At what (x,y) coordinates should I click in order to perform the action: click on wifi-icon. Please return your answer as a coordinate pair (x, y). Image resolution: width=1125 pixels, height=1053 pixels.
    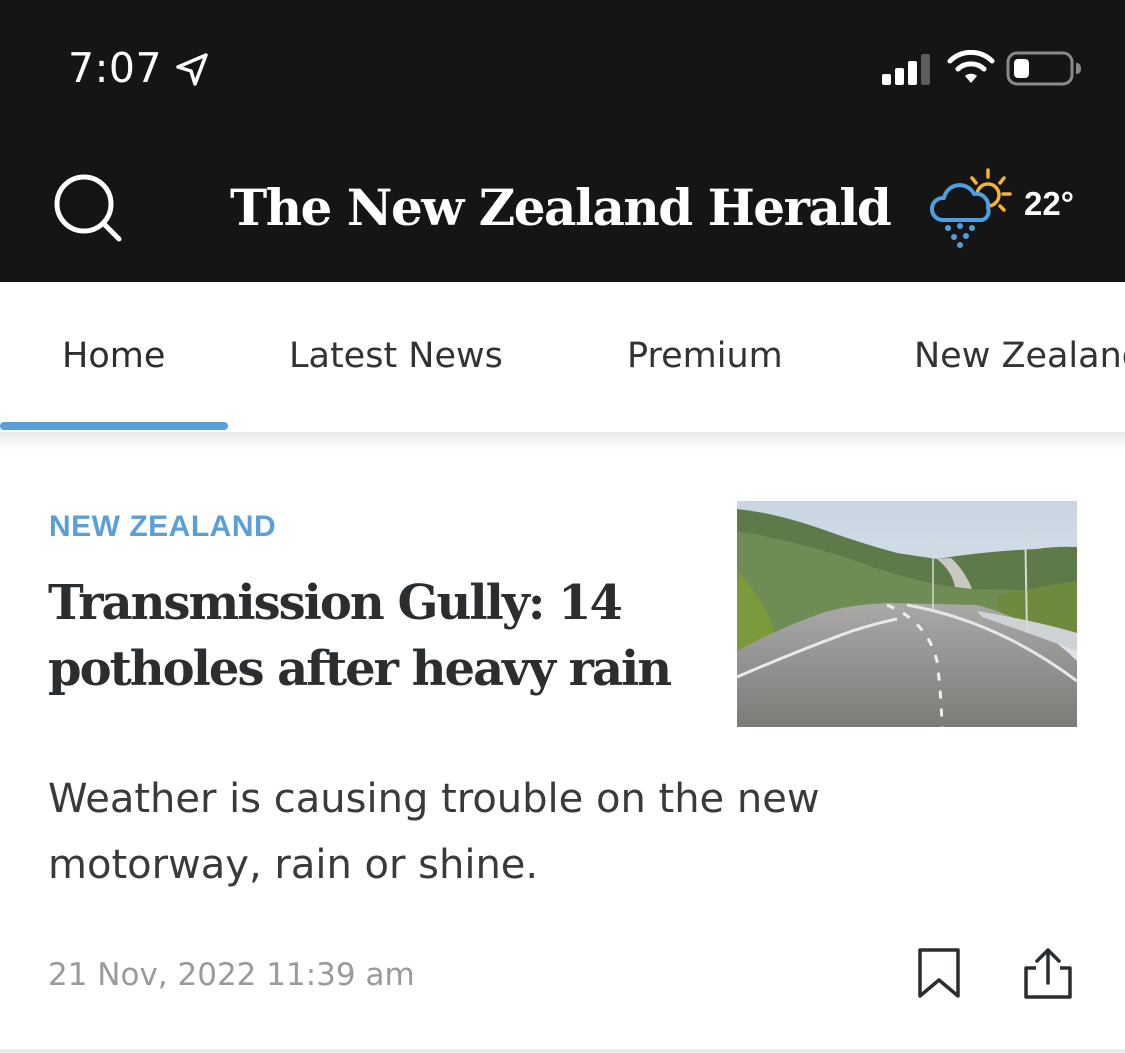
    Looking at the image, I should click on (971, 66).